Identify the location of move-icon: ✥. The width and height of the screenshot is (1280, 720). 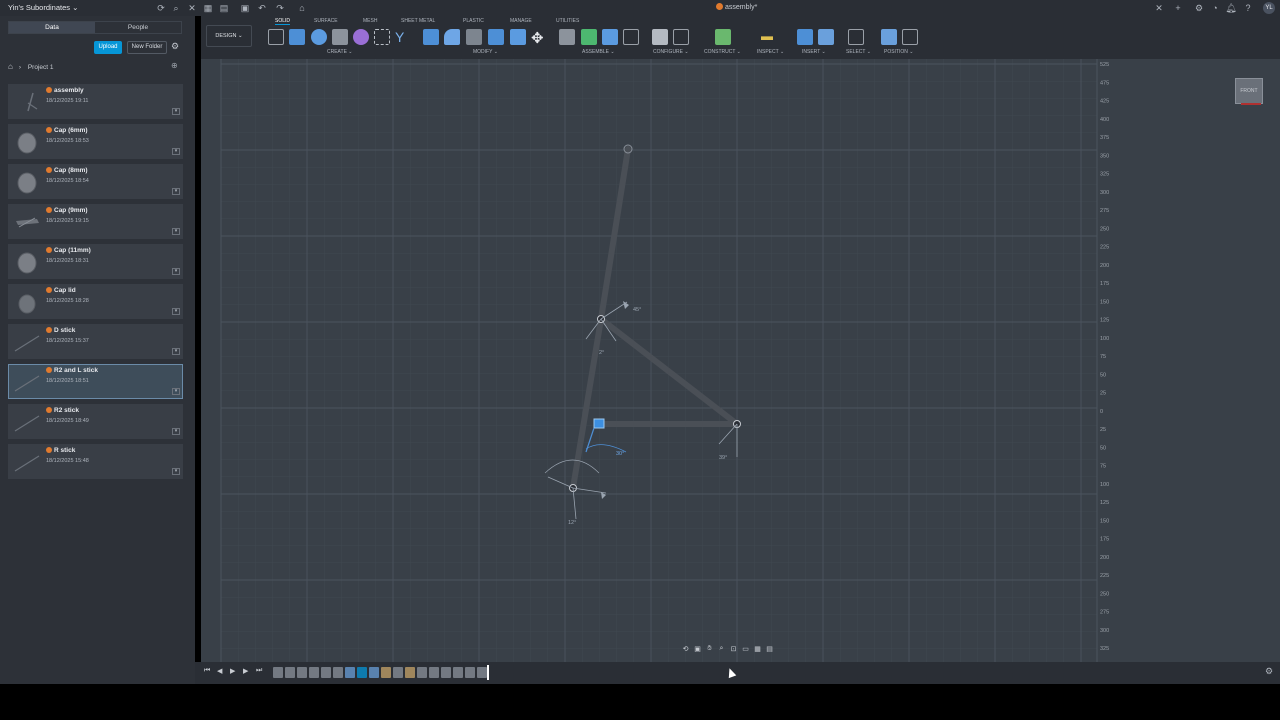
(539, 38).